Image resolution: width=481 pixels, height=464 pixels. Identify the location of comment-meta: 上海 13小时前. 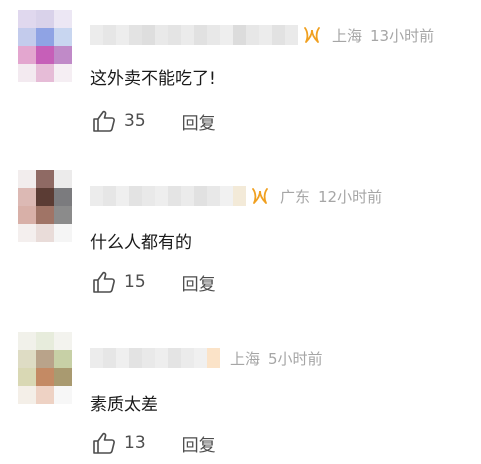
(383, 35).